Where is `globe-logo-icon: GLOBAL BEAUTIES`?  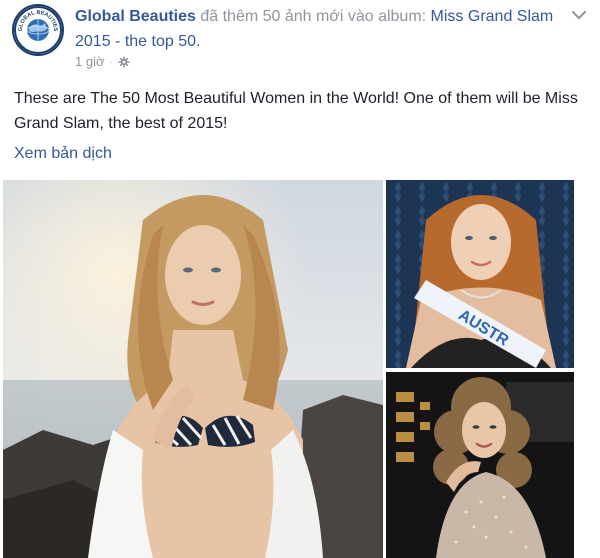
globe-logo-icon: GLOBAL BEAUTIES is located at coordinates (38, 30).